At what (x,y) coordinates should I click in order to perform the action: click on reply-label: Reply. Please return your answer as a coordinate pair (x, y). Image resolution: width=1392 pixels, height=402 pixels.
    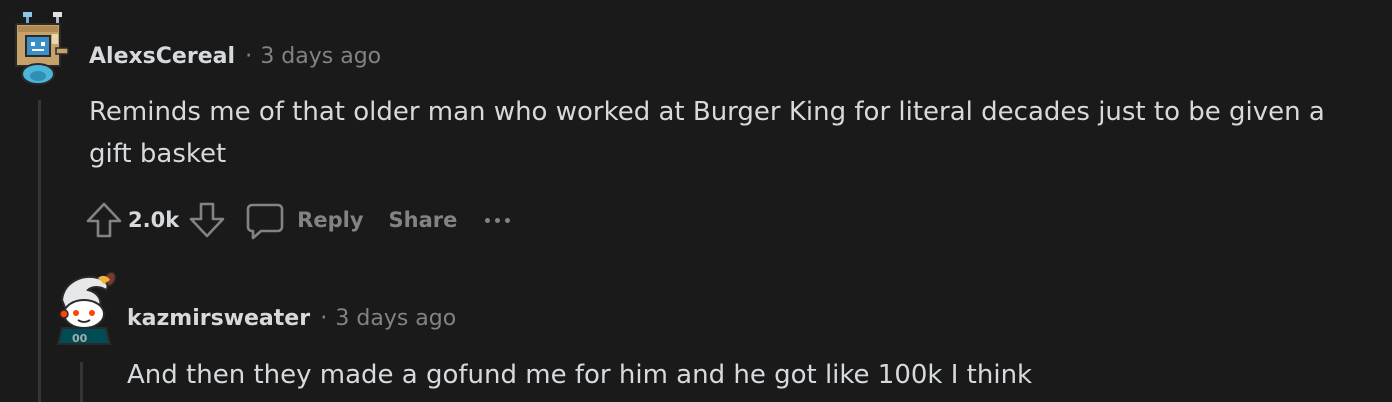
    Looking at the image, I should click on (330, 220).